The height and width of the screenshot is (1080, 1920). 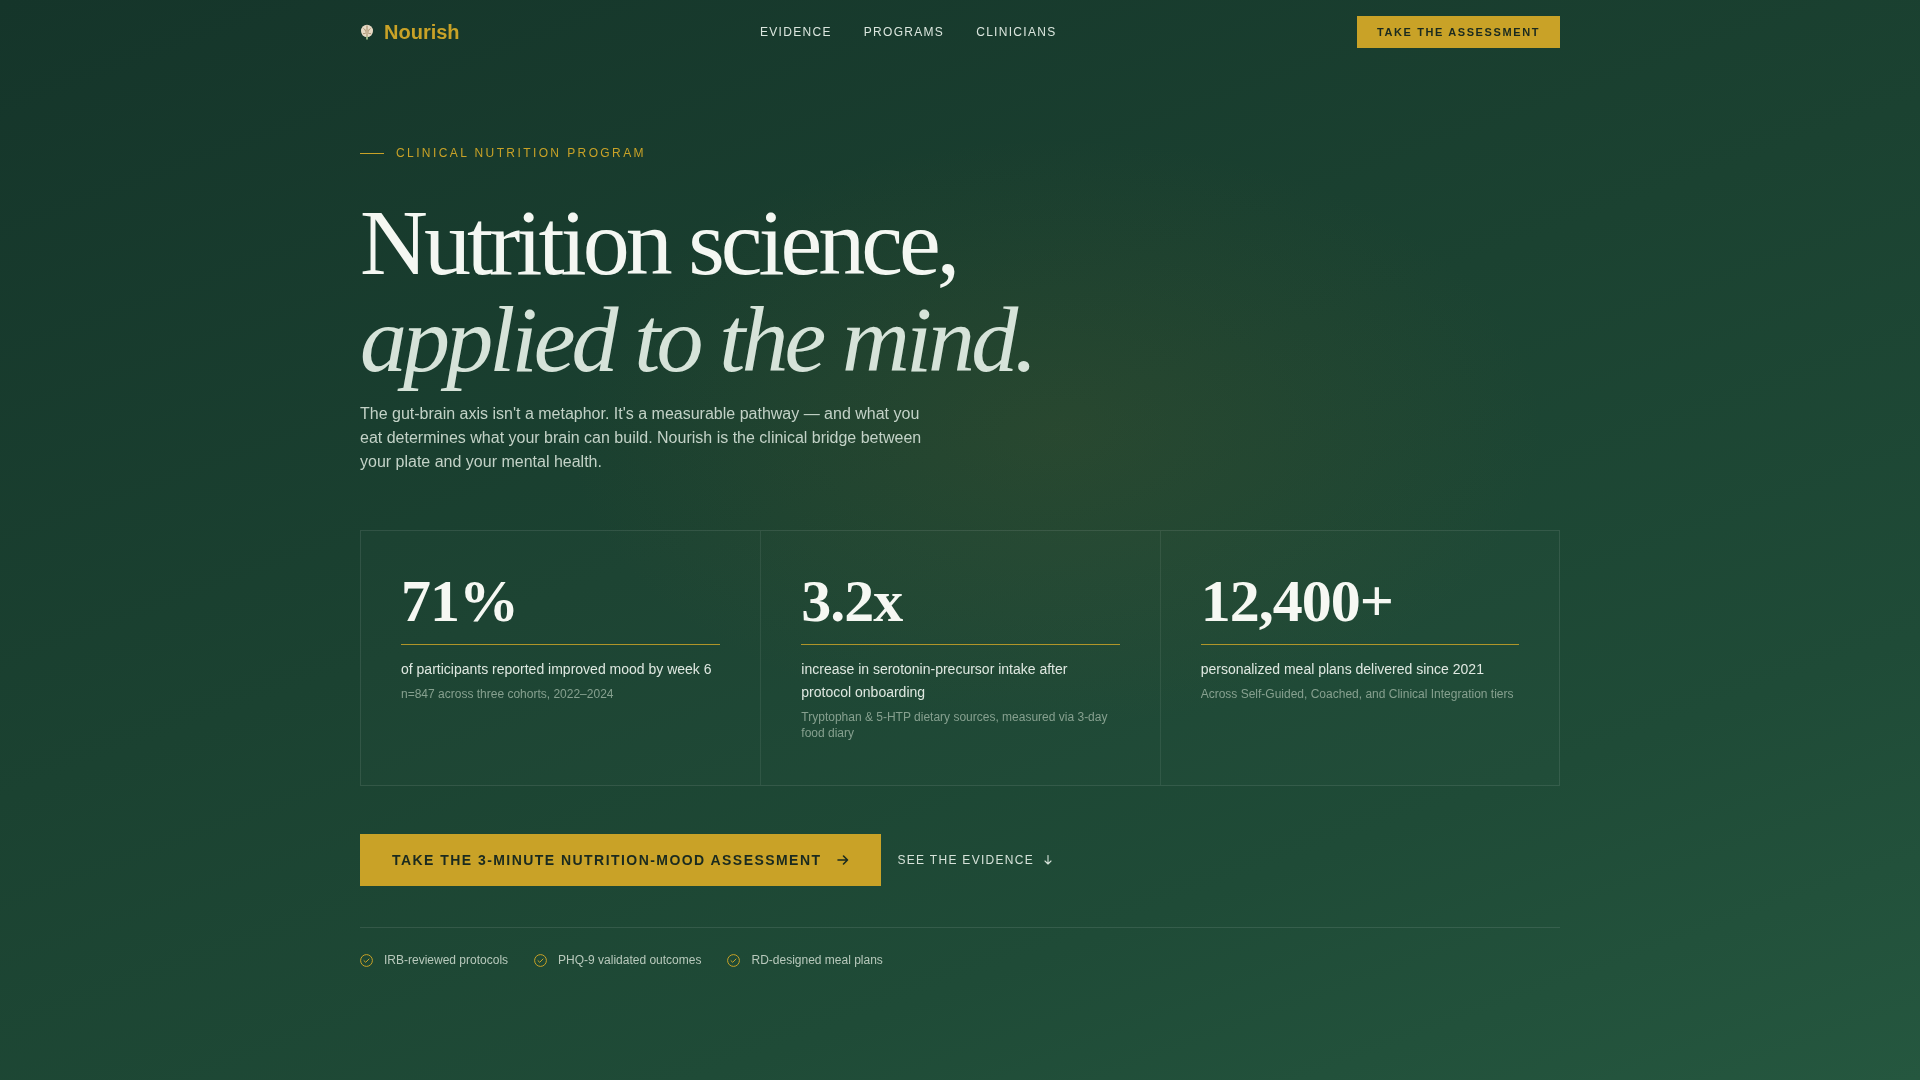 I want to click on assessment-button: TAKE THE ASSESSMENT, so click(x=1458, y=32).